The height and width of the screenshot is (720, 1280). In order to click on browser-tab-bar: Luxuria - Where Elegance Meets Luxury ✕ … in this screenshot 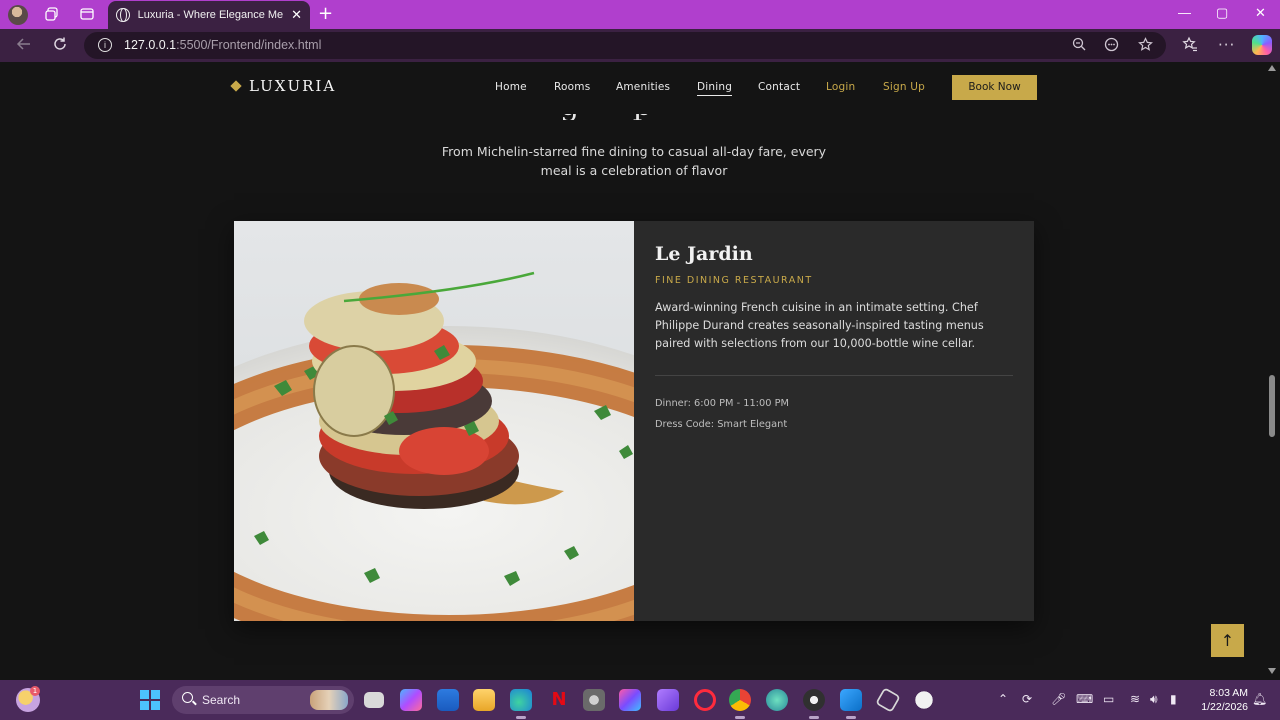, I will do `click(640, 14)`.